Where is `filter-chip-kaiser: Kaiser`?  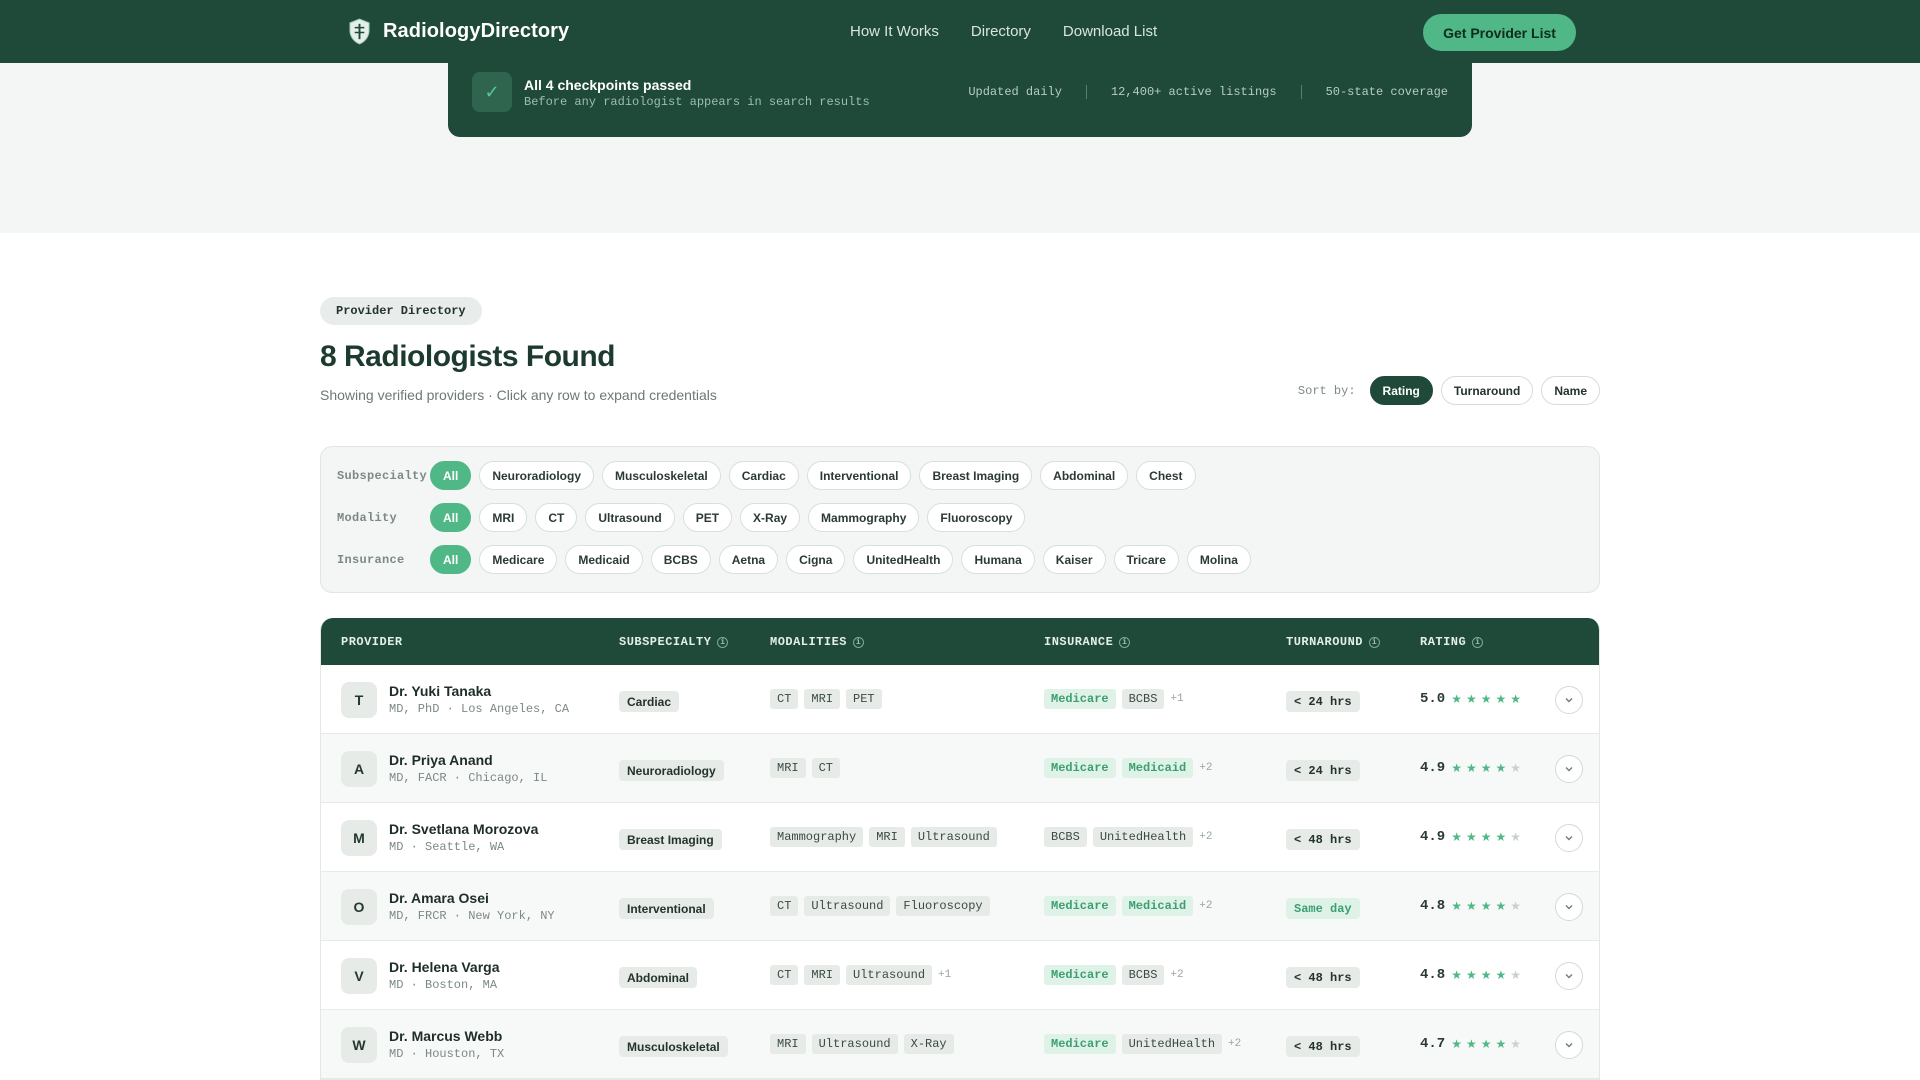
filter-chip-kaiser: Kaiser is located at coordinates (1074, 559).